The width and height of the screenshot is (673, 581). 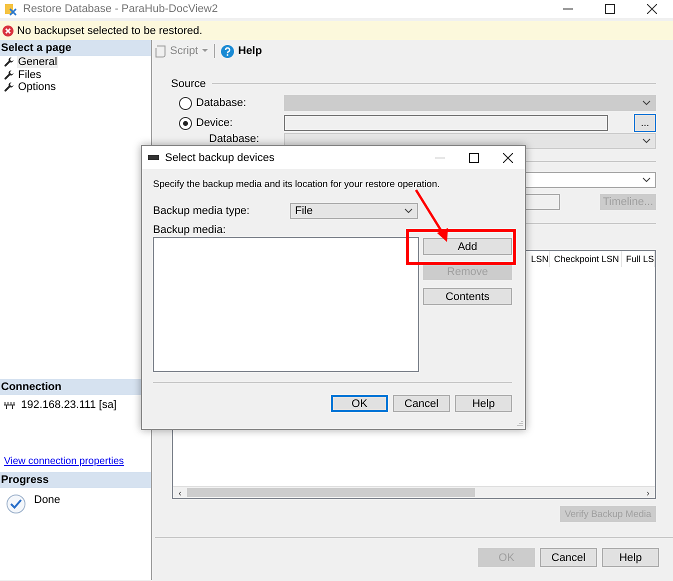 What do you see at coordinates (648, 493) in the screenshot?
I see `scroll-right-arrow: ›` at bounding box center [648, 493].